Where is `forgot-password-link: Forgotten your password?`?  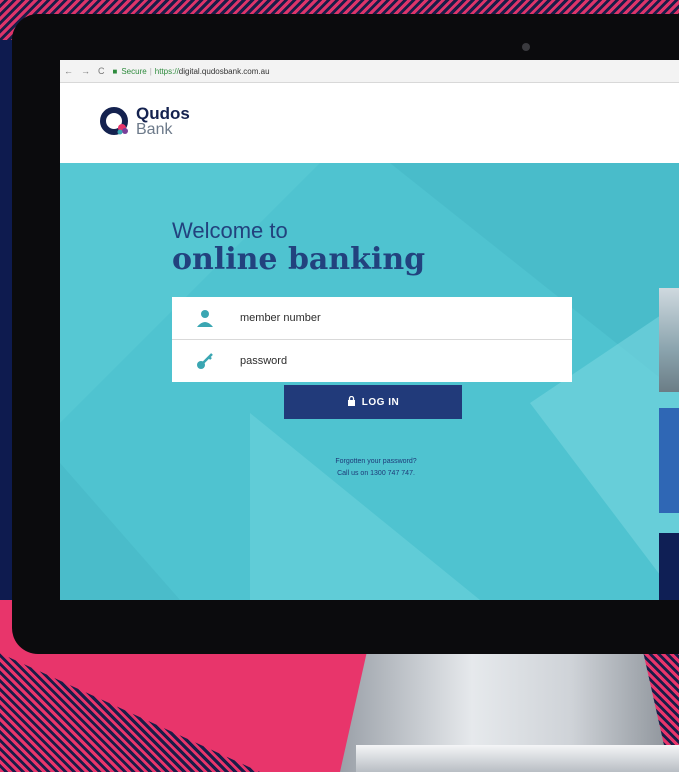 forgot-password-link: Forgotten your password? is located at coordinates (376, 462).